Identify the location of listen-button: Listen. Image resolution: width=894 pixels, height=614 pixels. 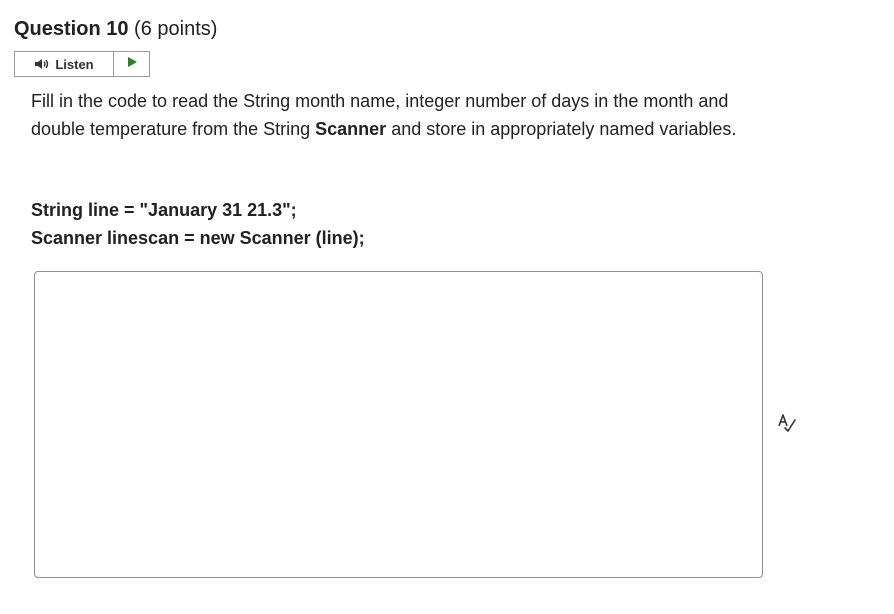
(64, 64).